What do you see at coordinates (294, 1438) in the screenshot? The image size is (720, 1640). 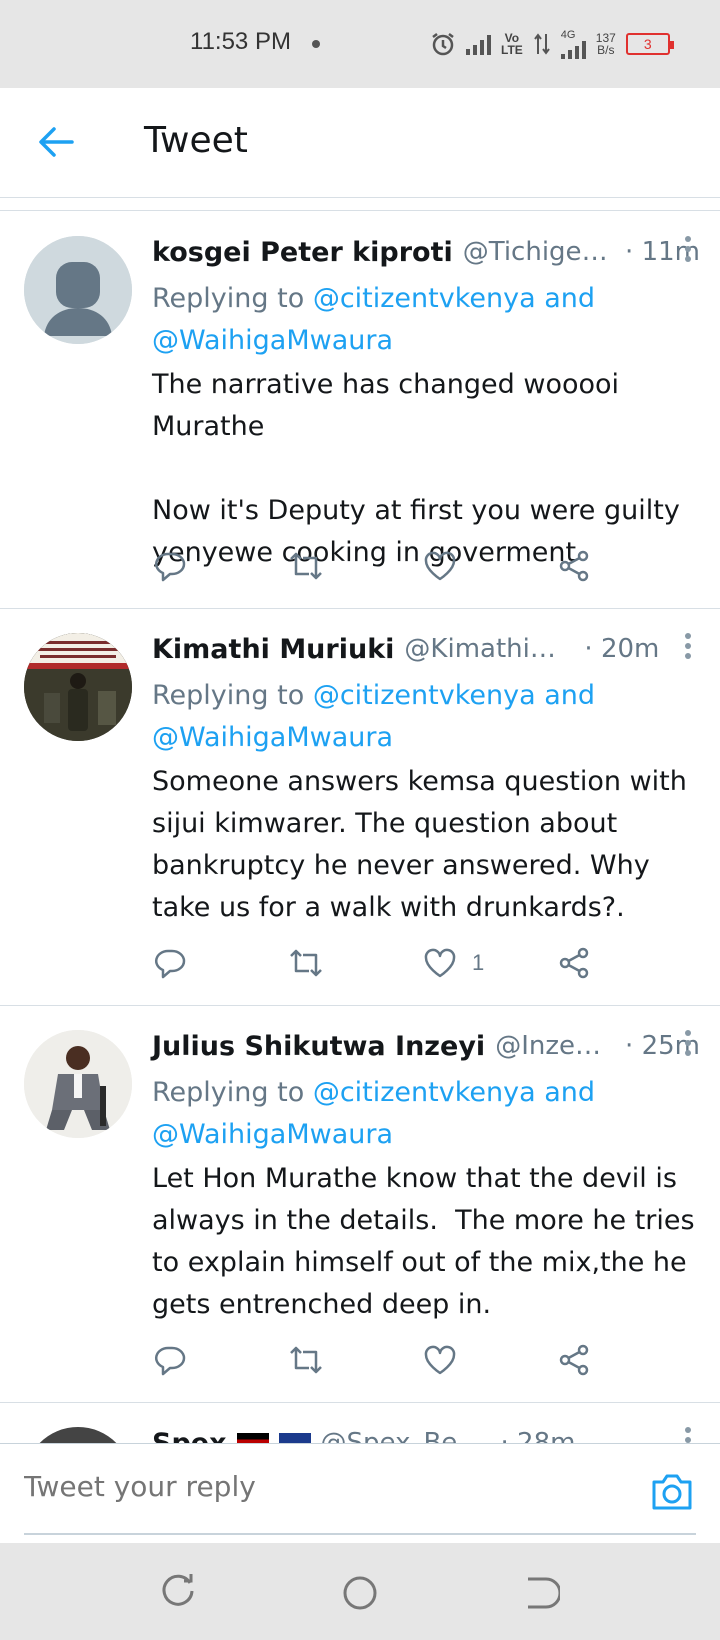 I see `uk-flag-icon` at bounding box center [294, 1438].